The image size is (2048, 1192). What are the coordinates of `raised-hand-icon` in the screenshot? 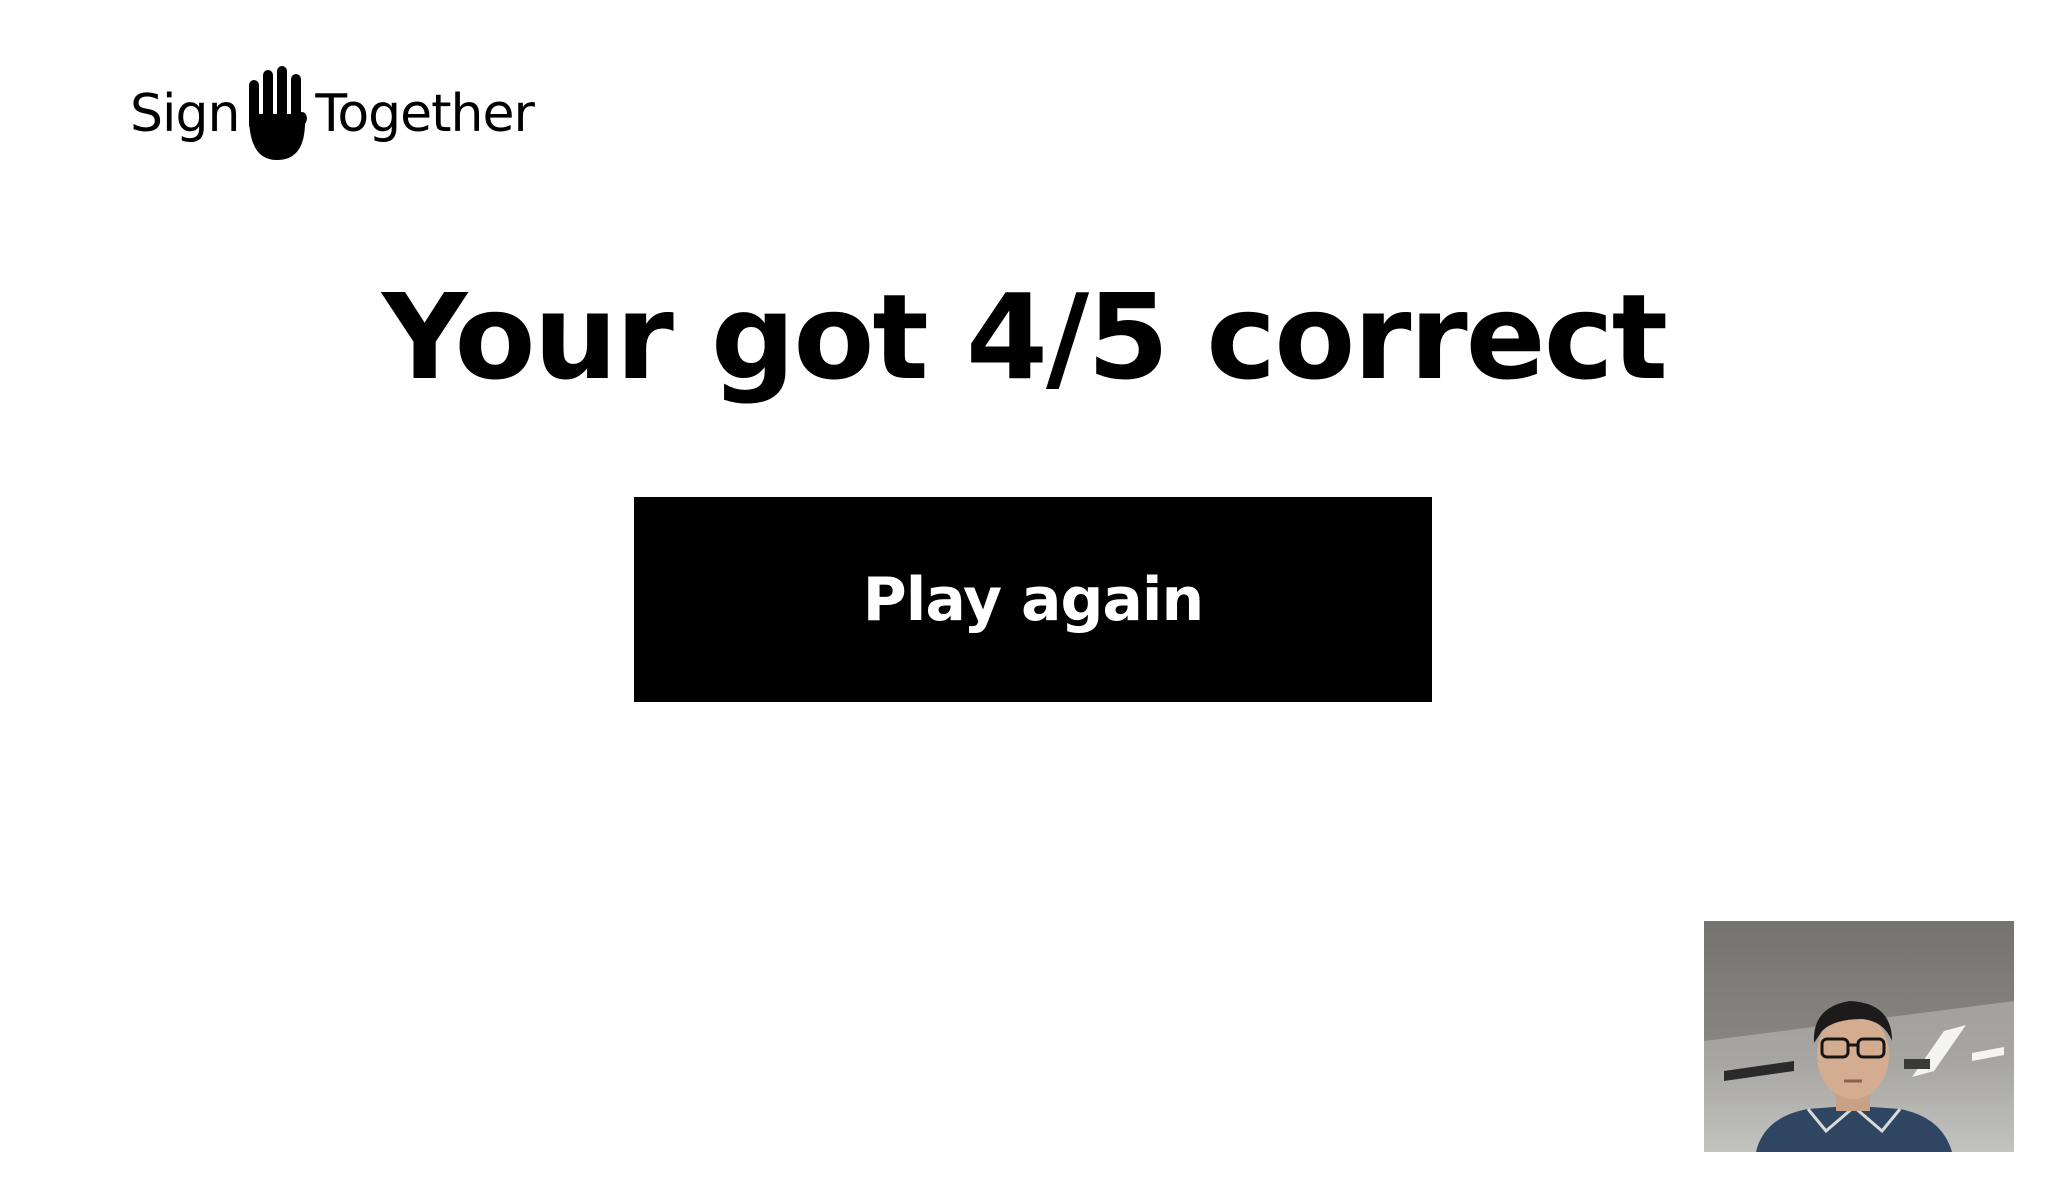 It's located at (278, 113).